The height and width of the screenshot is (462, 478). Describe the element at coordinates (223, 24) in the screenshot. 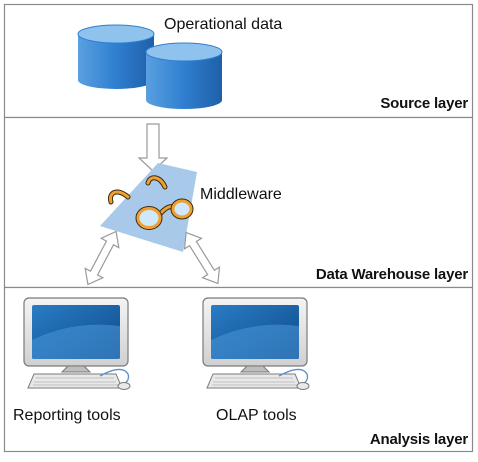

I see `operational-data-label: Operational data` at that location.